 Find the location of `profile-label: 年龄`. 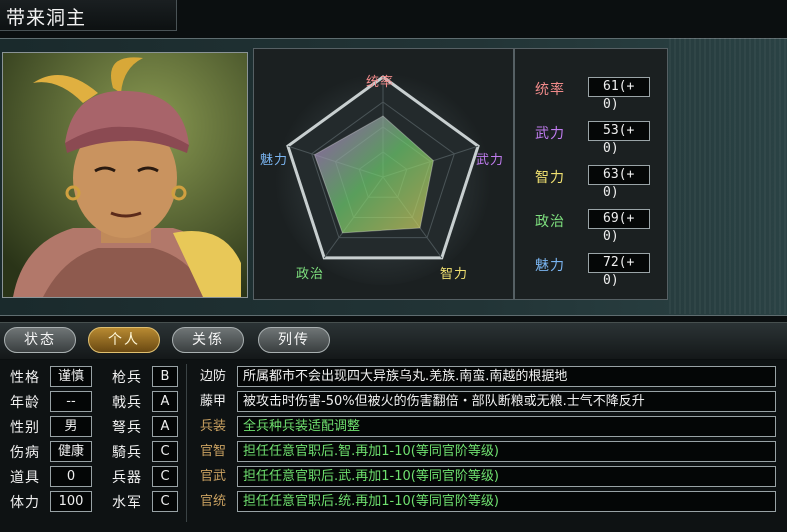

profile-label: 年龄 is located at coordinates (25, 403).